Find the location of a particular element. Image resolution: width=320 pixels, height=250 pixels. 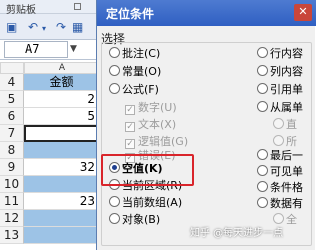

row-header: 7 is located at coordinates (12, 133).